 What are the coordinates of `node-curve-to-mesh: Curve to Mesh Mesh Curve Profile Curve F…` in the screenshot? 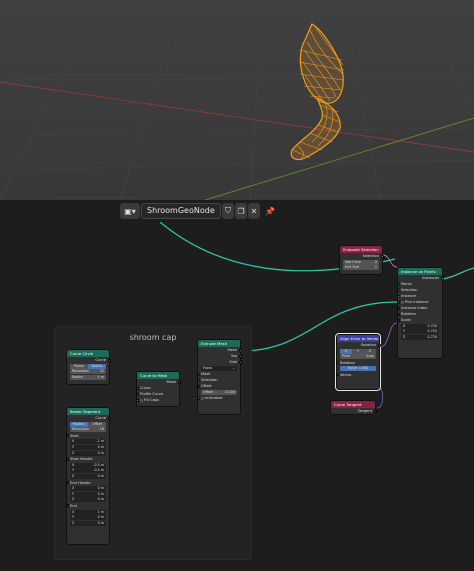 It's located at (158, 389).